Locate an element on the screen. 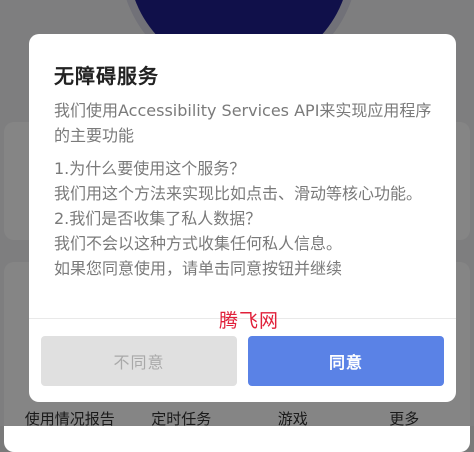 The image size is (474, 452). consent-instruction: 如果您同意使用，请单击同意按钮并继续 is located at coordinates (198, 268).